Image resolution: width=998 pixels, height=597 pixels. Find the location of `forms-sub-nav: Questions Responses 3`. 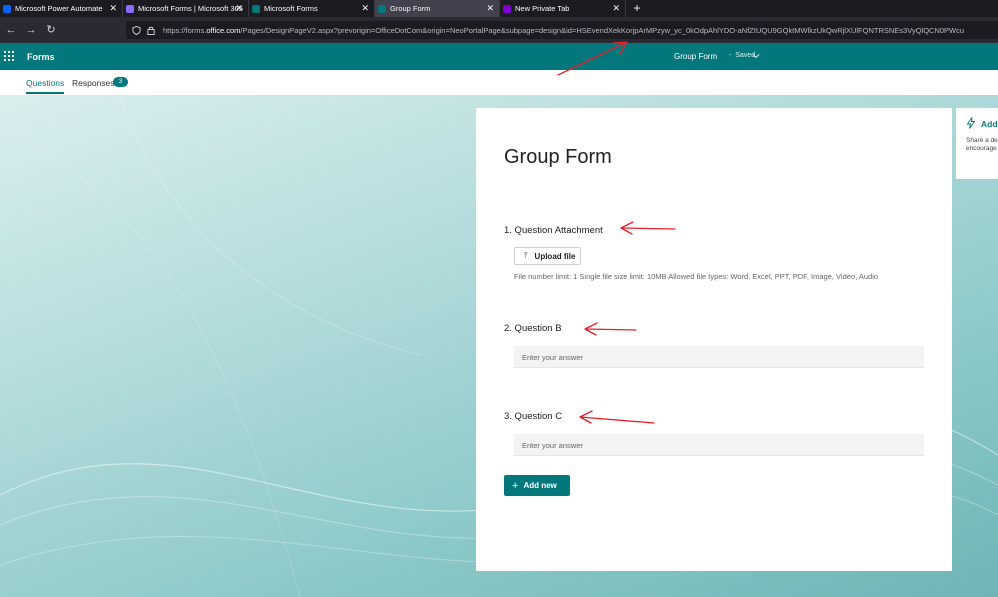

forms-sub-nav: Questions Responses 3 is located at coordinates (499, 82).